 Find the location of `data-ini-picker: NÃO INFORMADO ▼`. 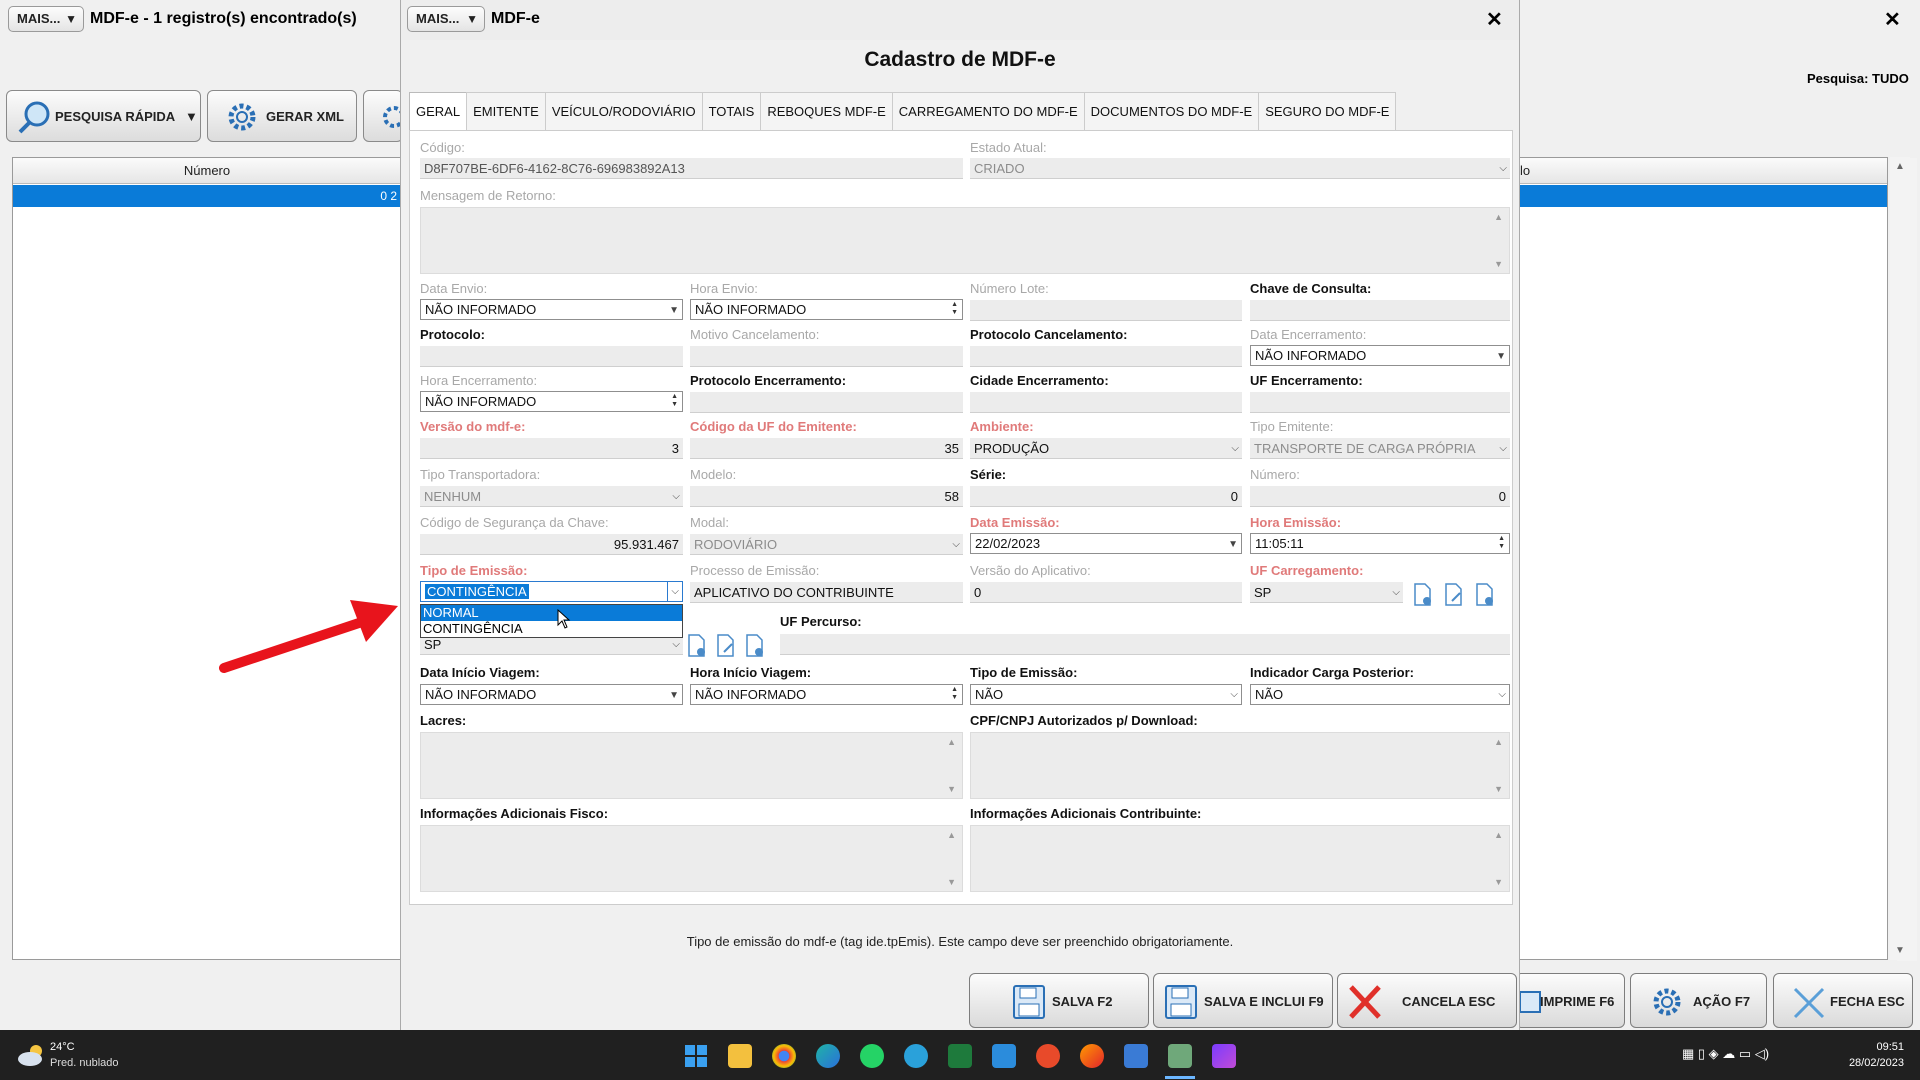

data-ini-picker: NÃO INFORMADO ▼ is located at coordinates (551, 694).